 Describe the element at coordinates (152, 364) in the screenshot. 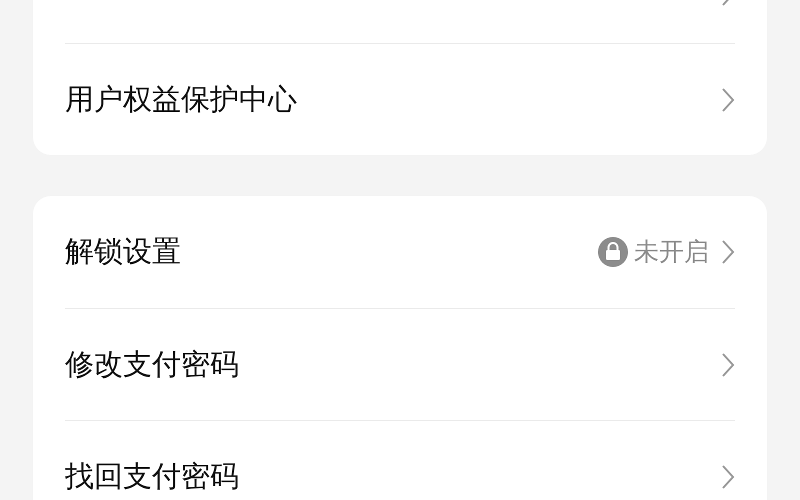

I see `row-label: 修改支付密码` at that location.